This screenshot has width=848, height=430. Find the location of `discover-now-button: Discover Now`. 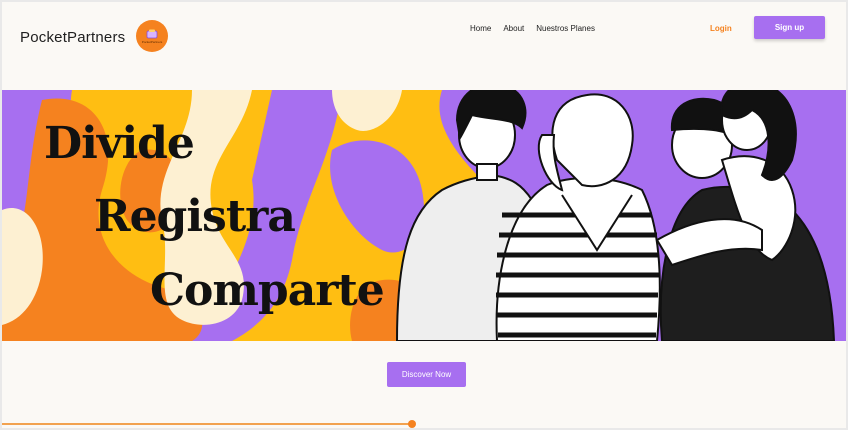

discover-now-button: Discover Now is located at coordinates (426, 374).